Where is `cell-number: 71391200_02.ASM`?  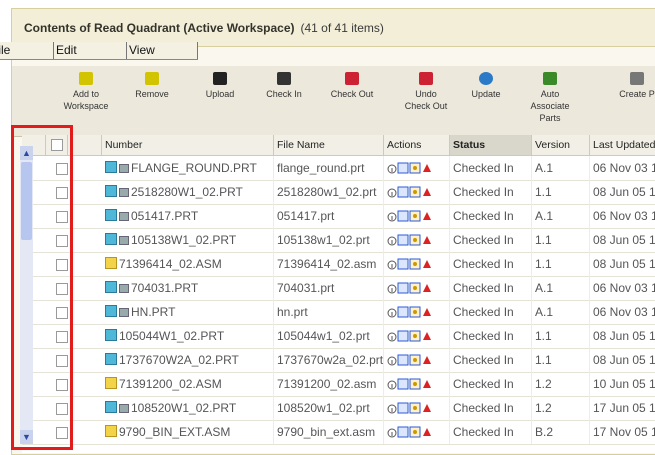
cell-number: 71391200_02.ASM is located at coordinates (188, 384).